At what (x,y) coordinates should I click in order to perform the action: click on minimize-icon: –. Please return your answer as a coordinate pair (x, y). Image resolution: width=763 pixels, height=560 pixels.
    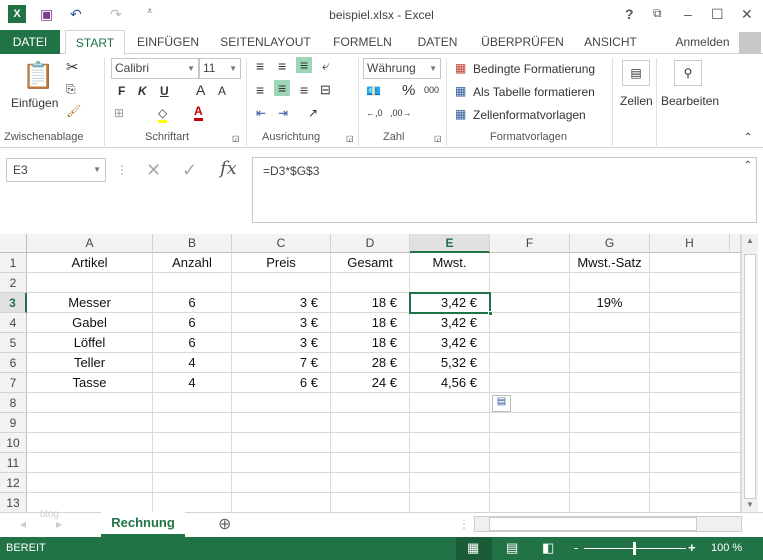
    Looking at the image, I should click on (688, 14).